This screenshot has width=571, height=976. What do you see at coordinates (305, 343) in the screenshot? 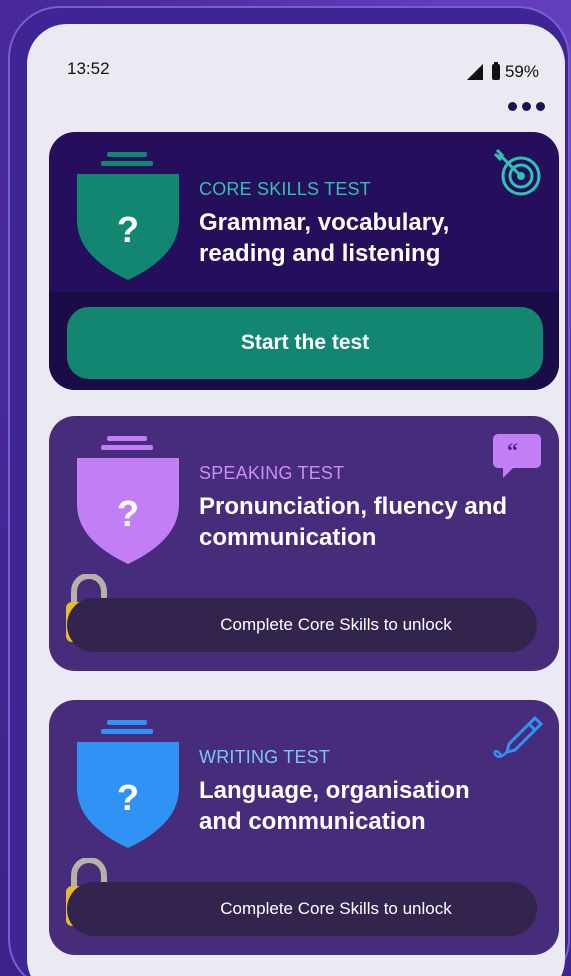
I see `start-test-button: Start the test` at bounding box center [305, 343].